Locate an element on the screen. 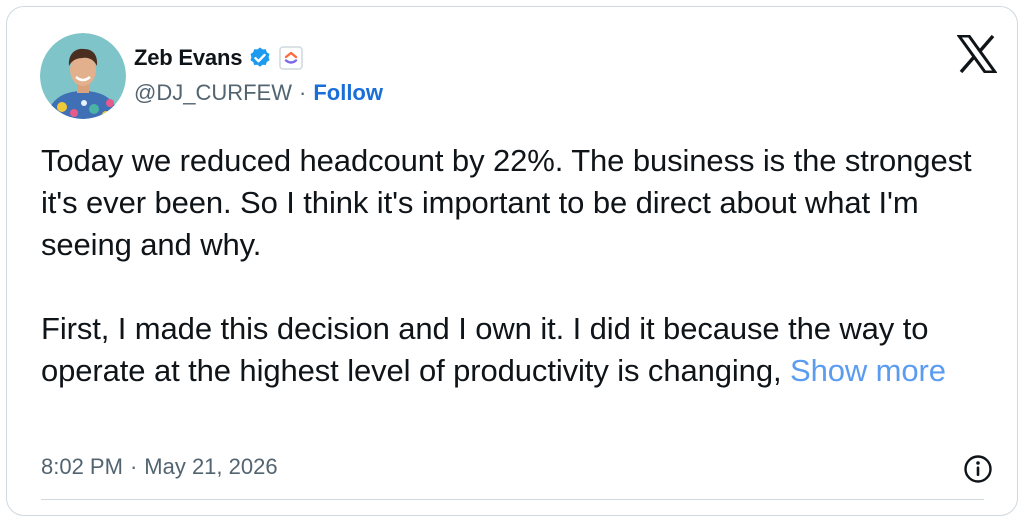  tweet-date: May 21, 2026 is located at coordinates (211, 466).